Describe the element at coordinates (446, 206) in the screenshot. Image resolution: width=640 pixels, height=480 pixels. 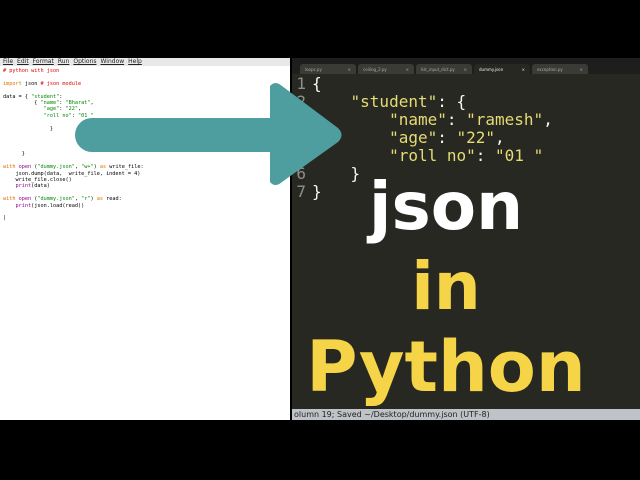
I see `title-json: json` at that location.